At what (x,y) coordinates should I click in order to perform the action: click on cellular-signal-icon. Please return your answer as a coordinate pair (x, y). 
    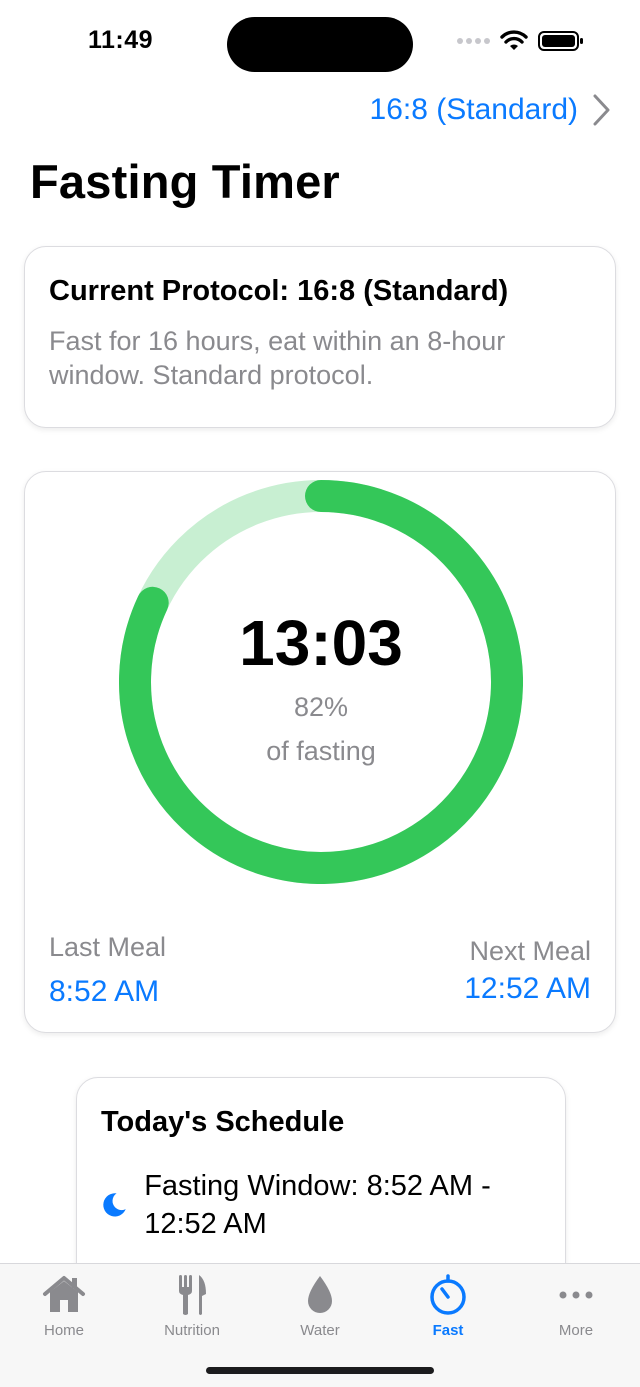
    Looking at the image, I should click on (473, 41).